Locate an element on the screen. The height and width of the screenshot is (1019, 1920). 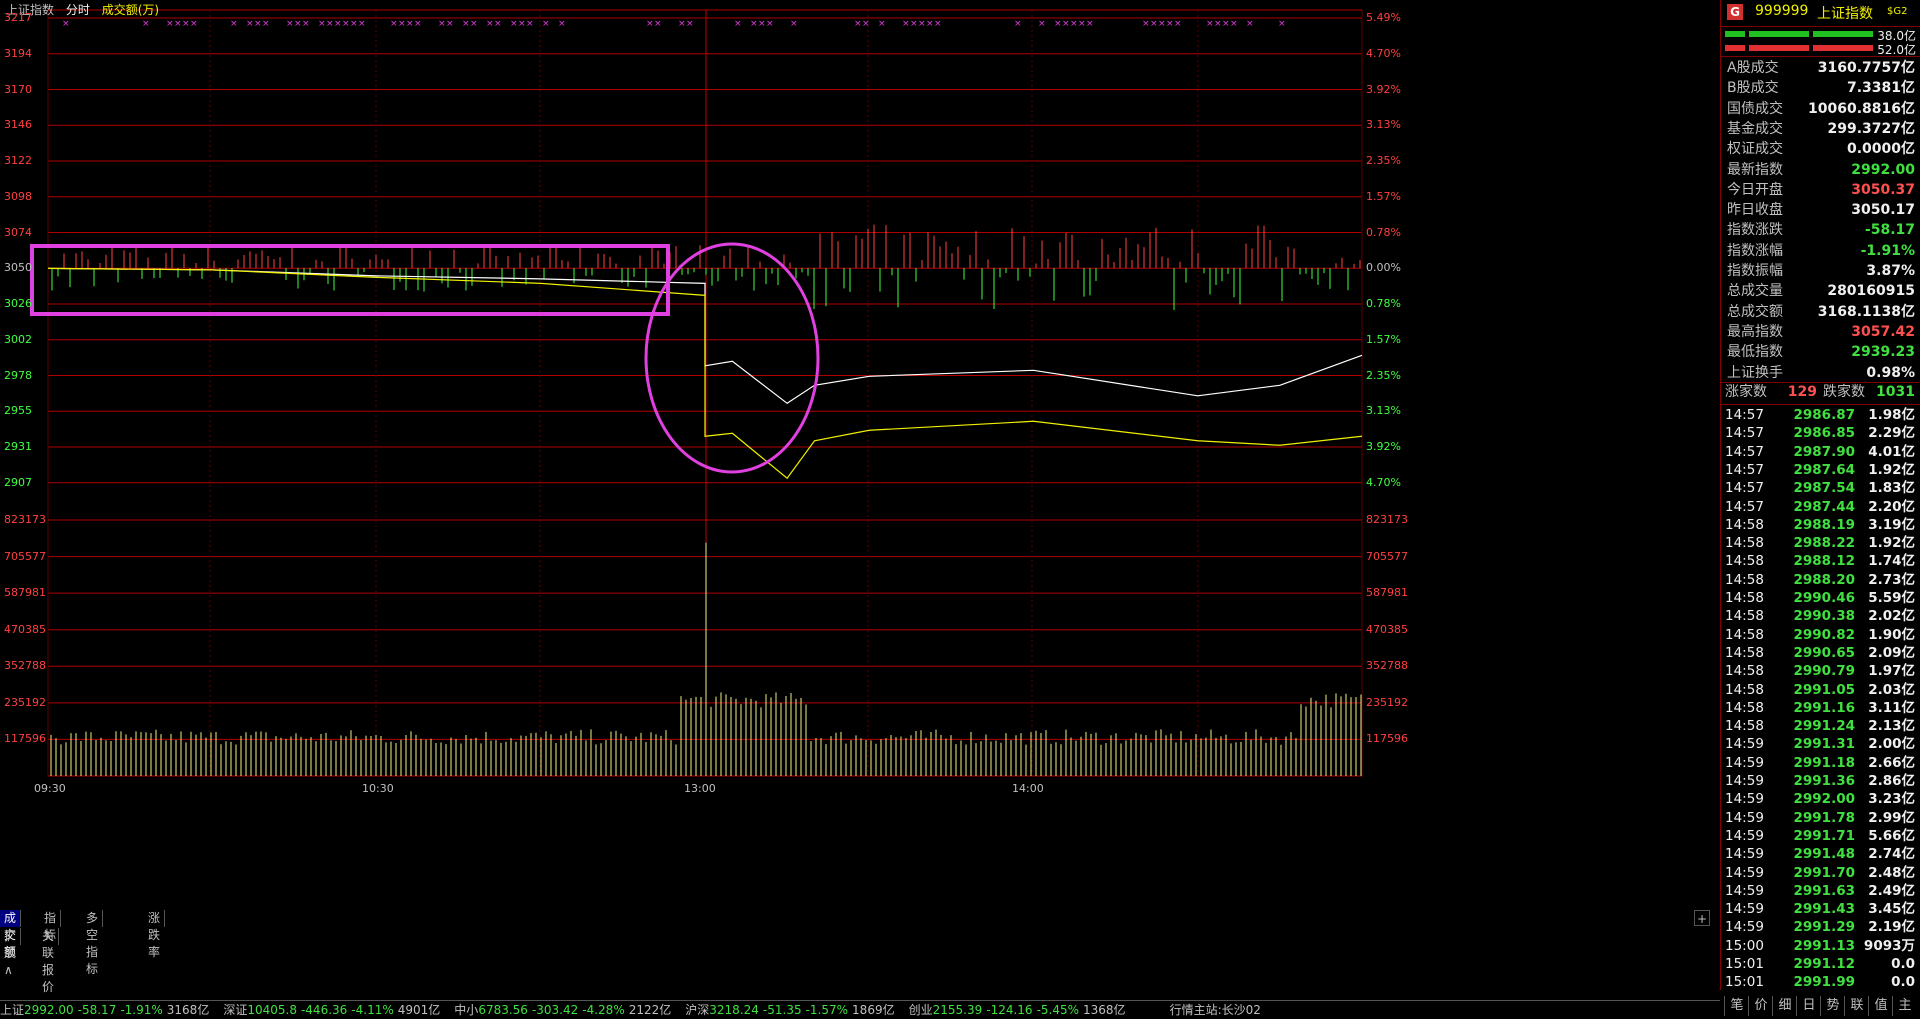
trade-row: 14:58 2990.46 5.59亿 is located at coordinates (1821, 598).